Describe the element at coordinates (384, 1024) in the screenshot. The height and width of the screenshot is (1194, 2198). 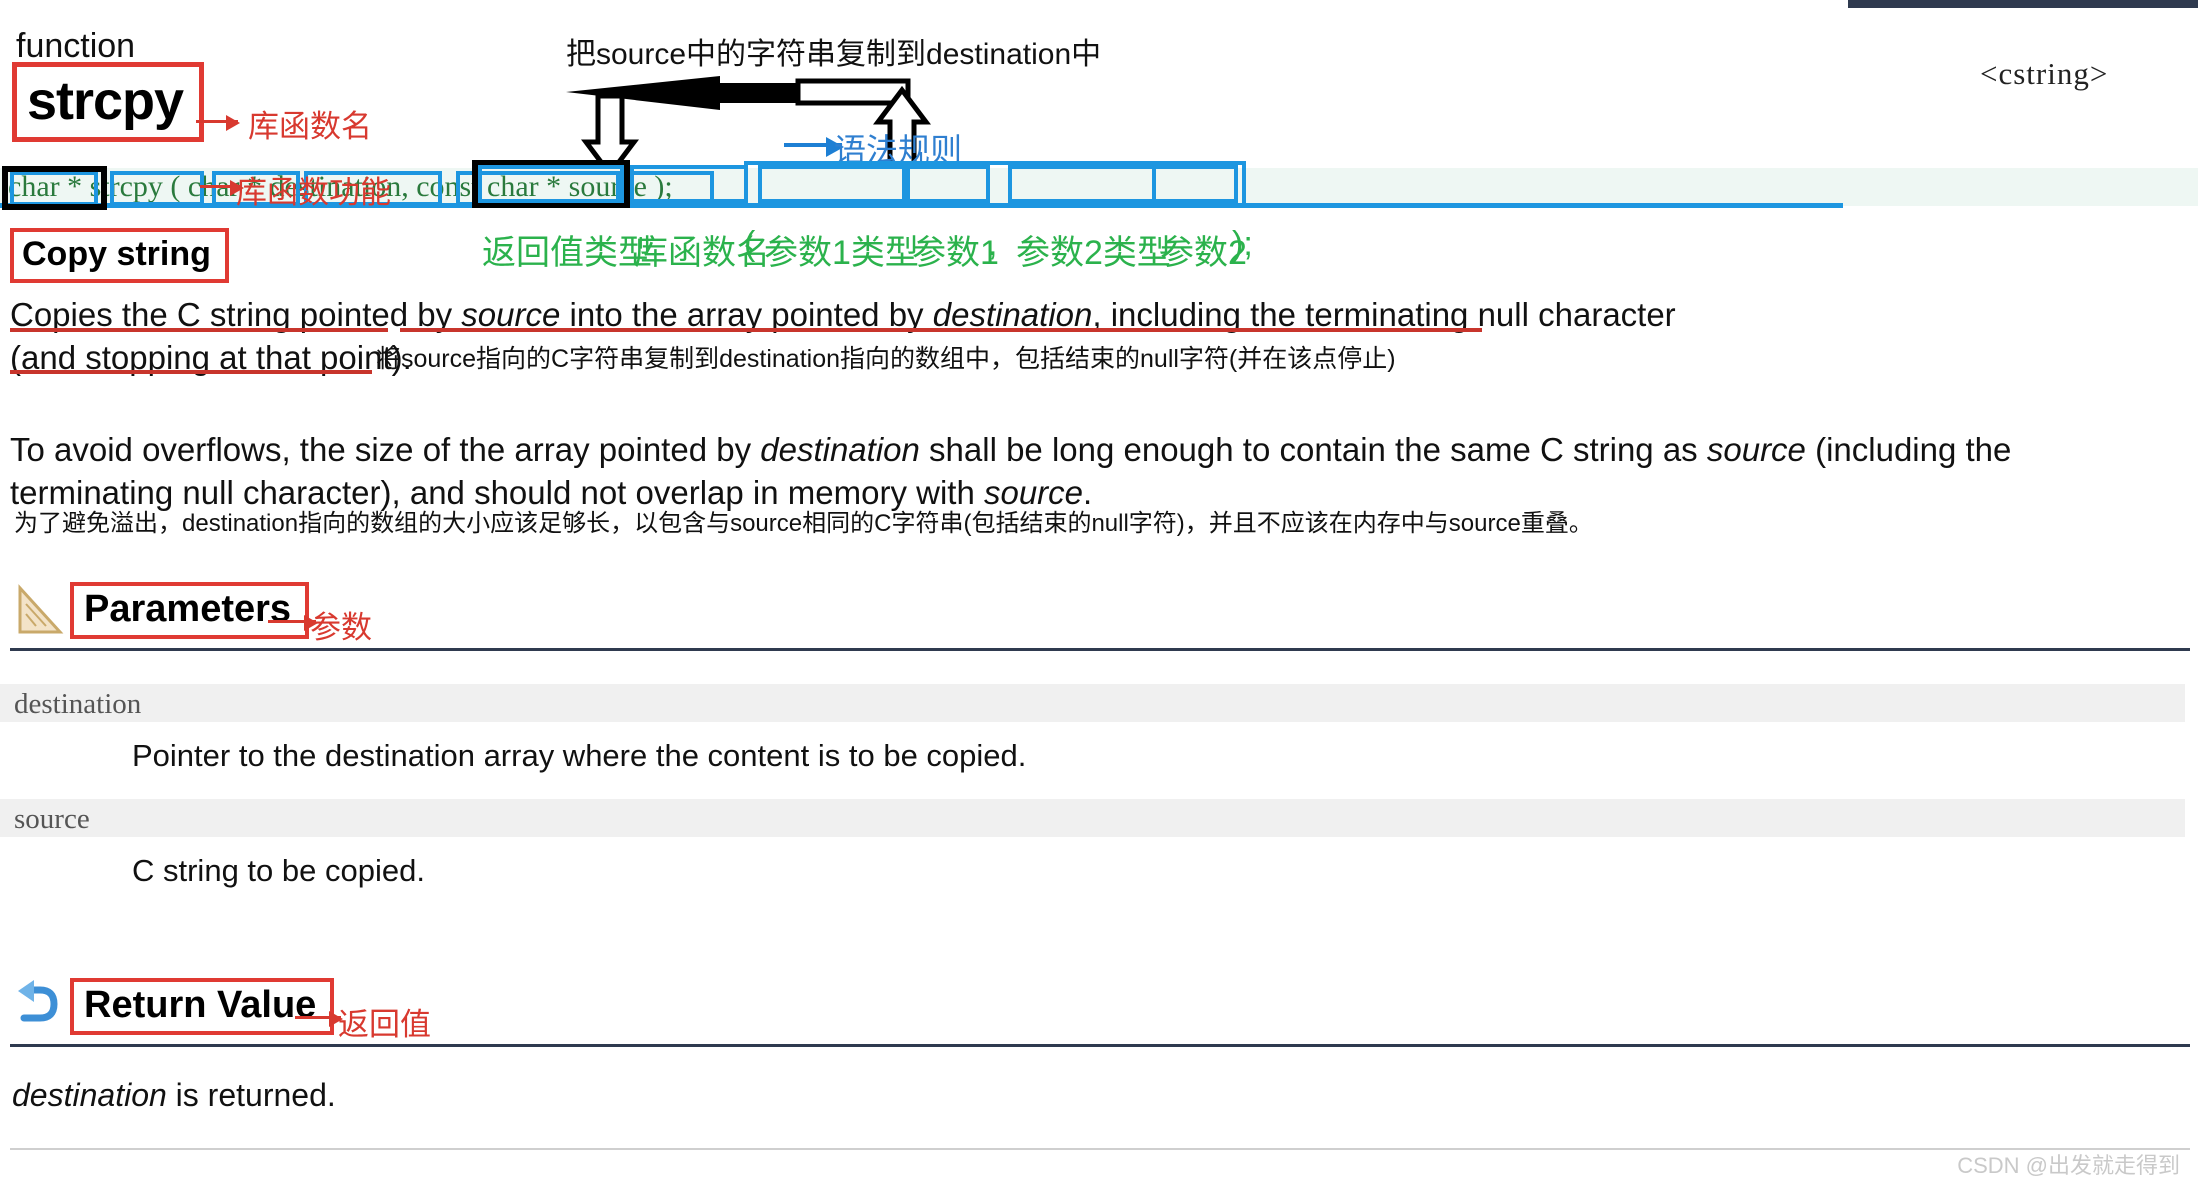
I see `annotation-label-return-value: 返回值` at that location.